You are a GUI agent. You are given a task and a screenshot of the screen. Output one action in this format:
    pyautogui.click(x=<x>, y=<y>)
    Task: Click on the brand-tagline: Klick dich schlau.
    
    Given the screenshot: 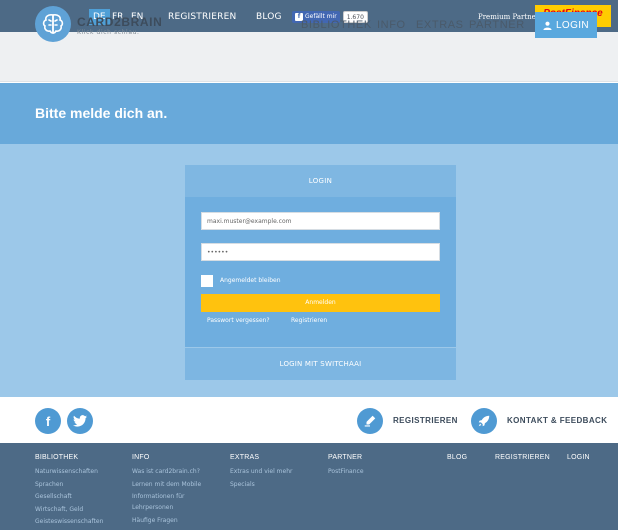 What is the action you would take?
    pyautogui.click(x=108, y=32)
    